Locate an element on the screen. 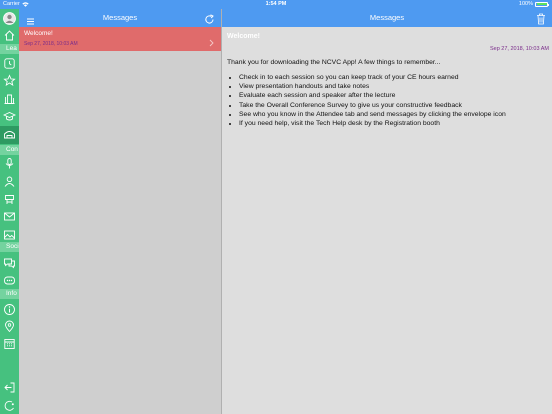 This screenshot has width=552, height=414. exhibitor-icon is located at coordinates (9, 199).